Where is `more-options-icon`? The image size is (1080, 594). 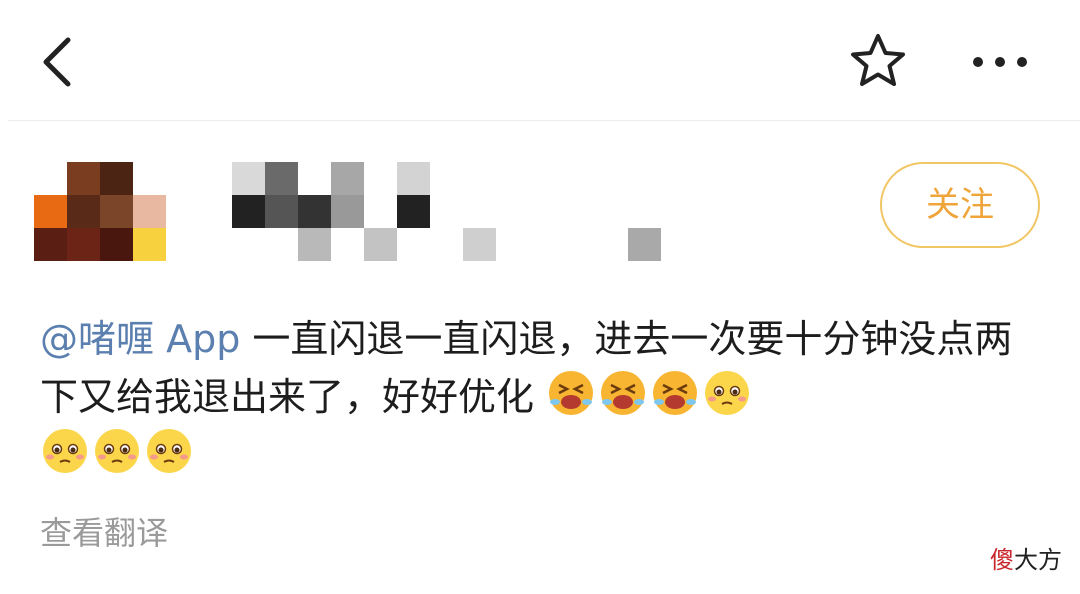 more-options-icon is located at coordinates (1000, 62).